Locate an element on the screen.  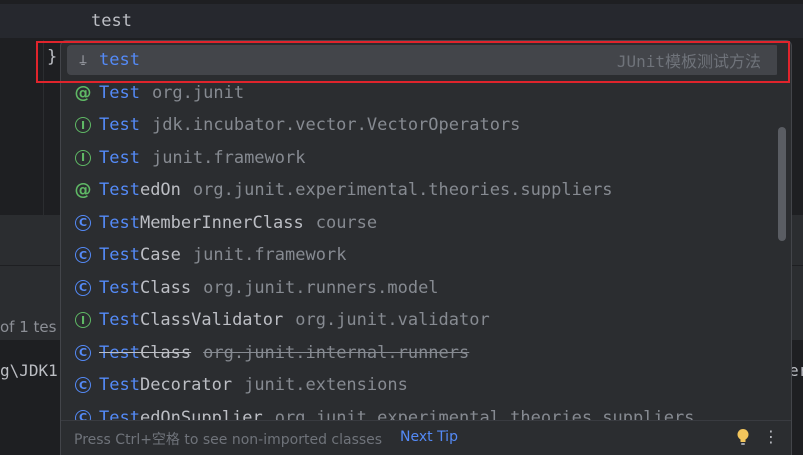
completion-package: org.junit.validator is located at coordinates (392, 320).